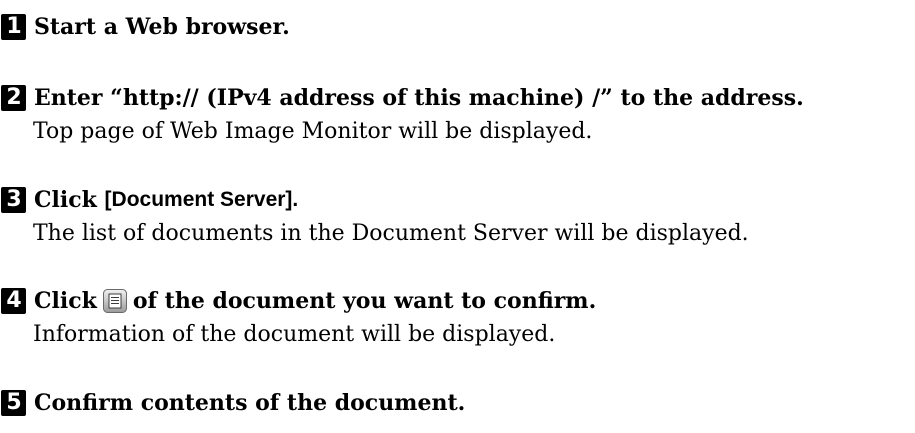  I want to click on step-number-badge: 3, so click(13, 200).